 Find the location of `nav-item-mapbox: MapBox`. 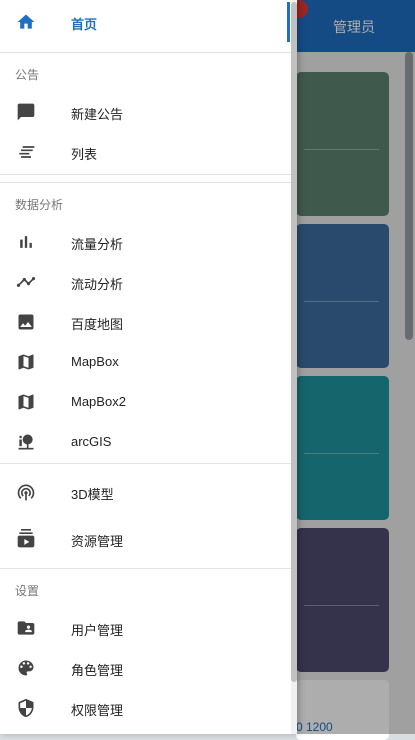

nav-item-mapbox: MapBox is located at coordinates (143, 362).